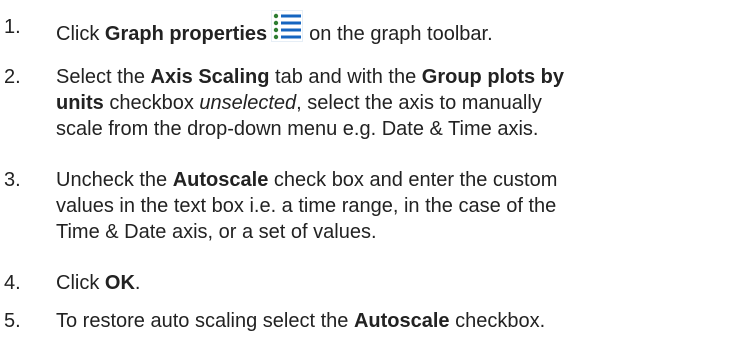 The width and height of the screenshot is (731, 341). Describe the element at coordinates (419, 103) in the screenshot. I see `text-segment: , select the axis to manually` at that location.